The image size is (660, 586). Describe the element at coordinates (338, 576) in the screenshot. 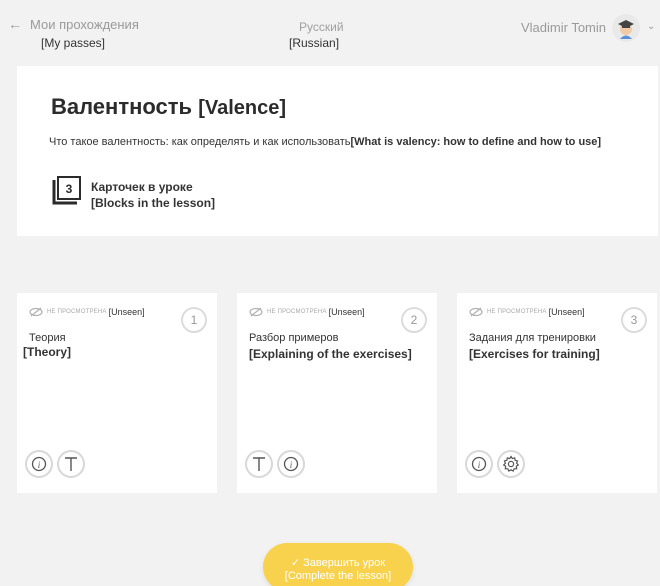

I see `finish-lesson-translation: [Complete the lesson]` at that location.